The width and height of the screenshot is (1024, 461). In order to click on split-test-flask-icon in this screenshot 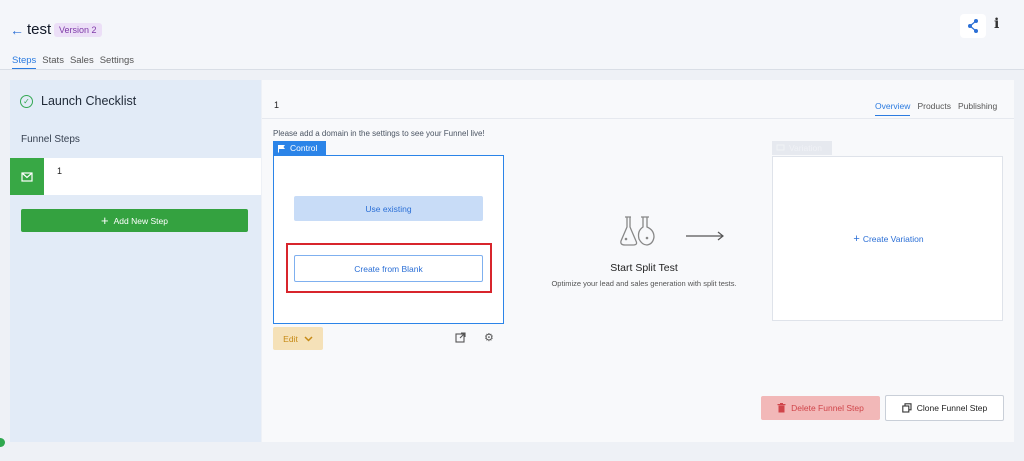, I will do `click(637, 231)`.